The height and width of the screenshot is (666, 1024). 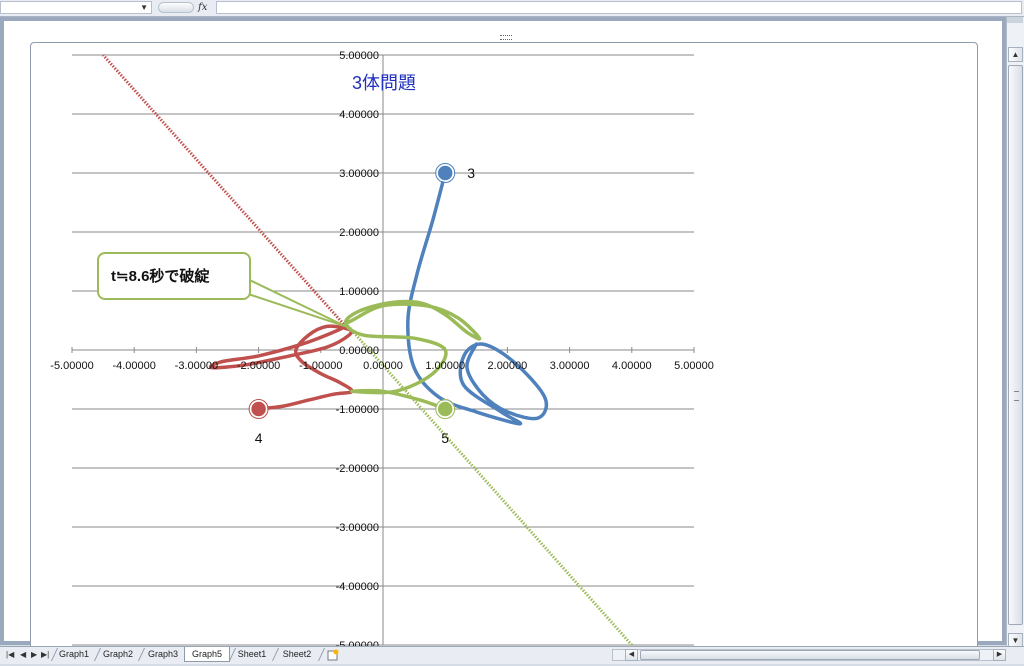 What do you see at coordinates (1015, 54) in the screenshot?
I see `scroll-up-button: ▲` at bounding box center [1015, 54].